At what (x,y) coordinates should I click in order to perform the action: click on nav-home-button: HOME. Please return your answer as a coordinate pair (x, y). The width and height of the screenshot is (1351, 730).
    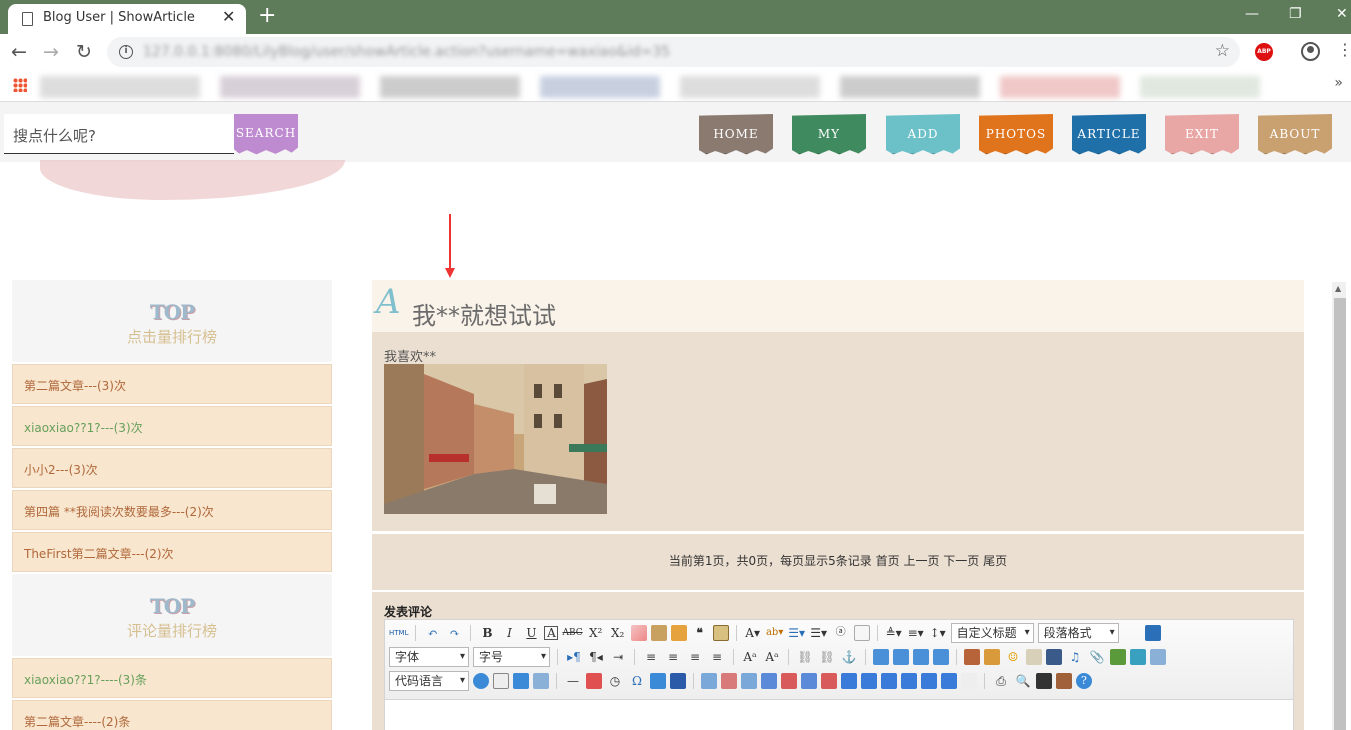
    Looking at the image, I should click on (736, 134).